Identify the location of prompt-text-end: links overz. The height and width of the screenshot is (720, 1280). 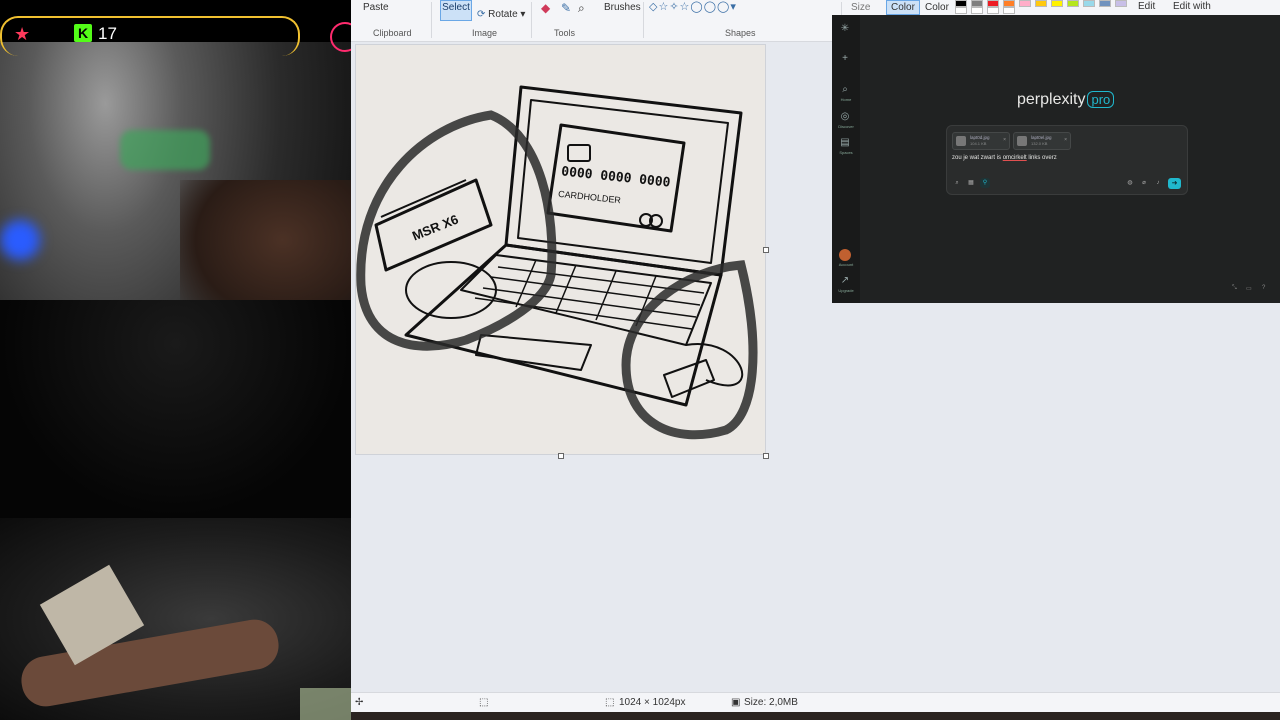
(1041, 158).